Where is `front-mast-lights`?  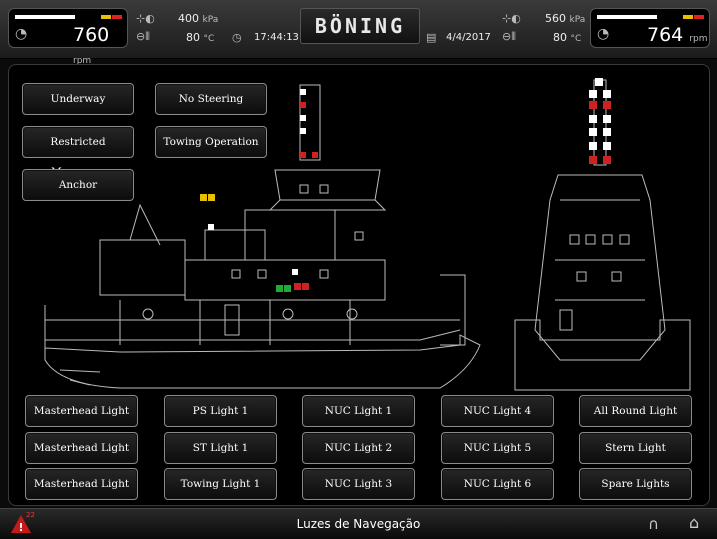 front-mast-lights is located at coordinates (600, 121).